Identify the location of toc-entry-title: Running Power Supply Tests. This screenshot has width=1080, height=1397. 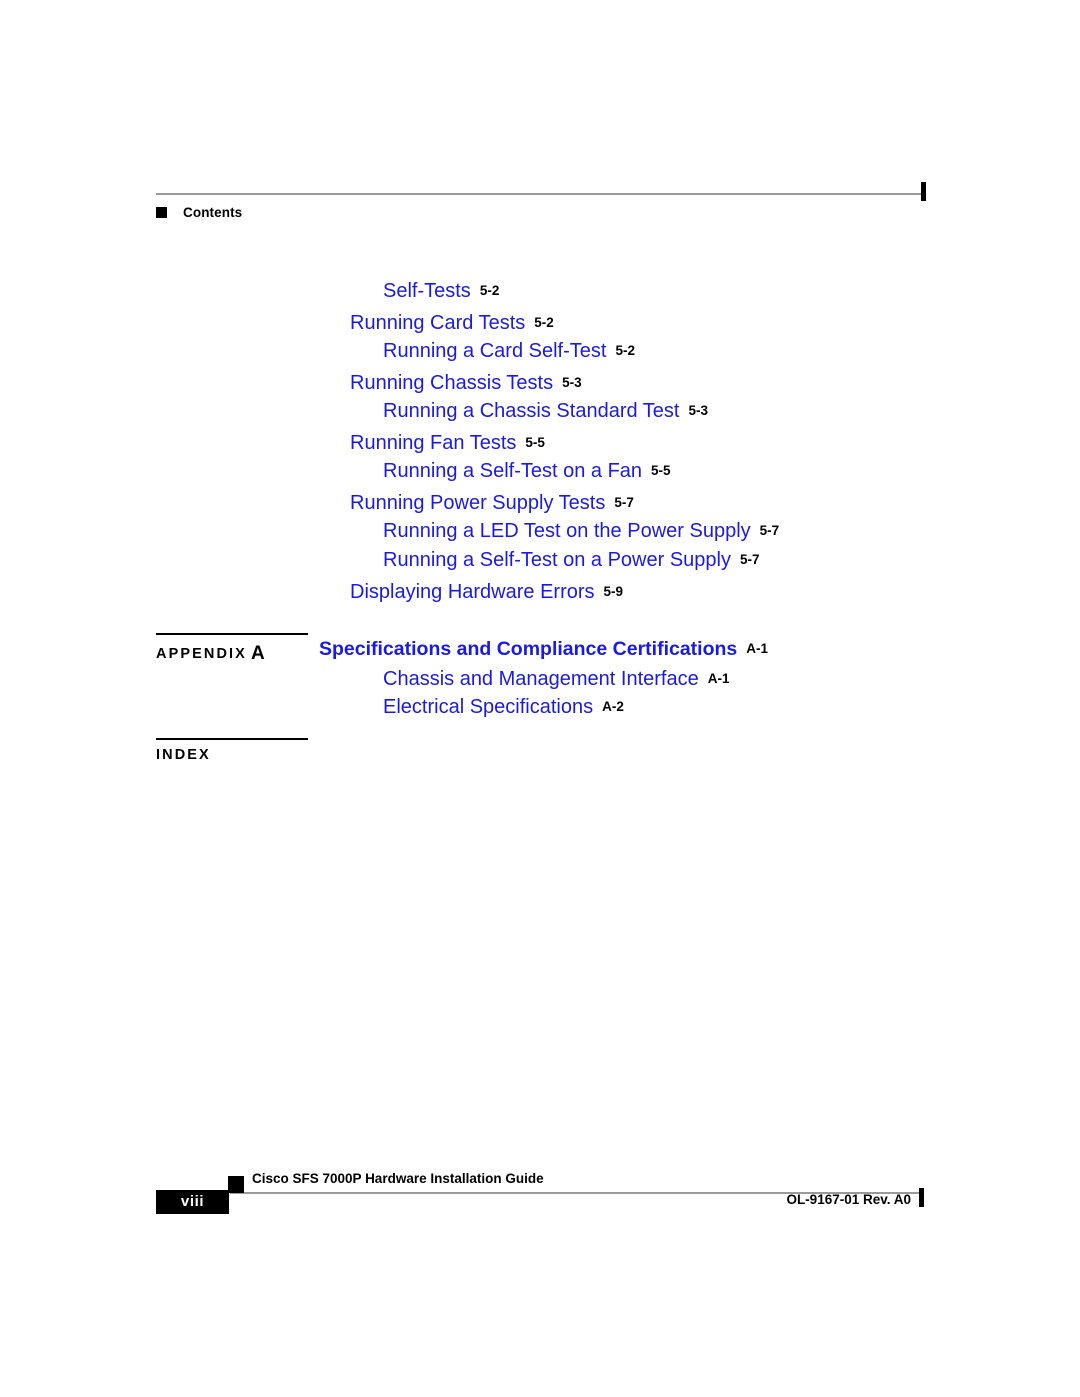
(477, 503).